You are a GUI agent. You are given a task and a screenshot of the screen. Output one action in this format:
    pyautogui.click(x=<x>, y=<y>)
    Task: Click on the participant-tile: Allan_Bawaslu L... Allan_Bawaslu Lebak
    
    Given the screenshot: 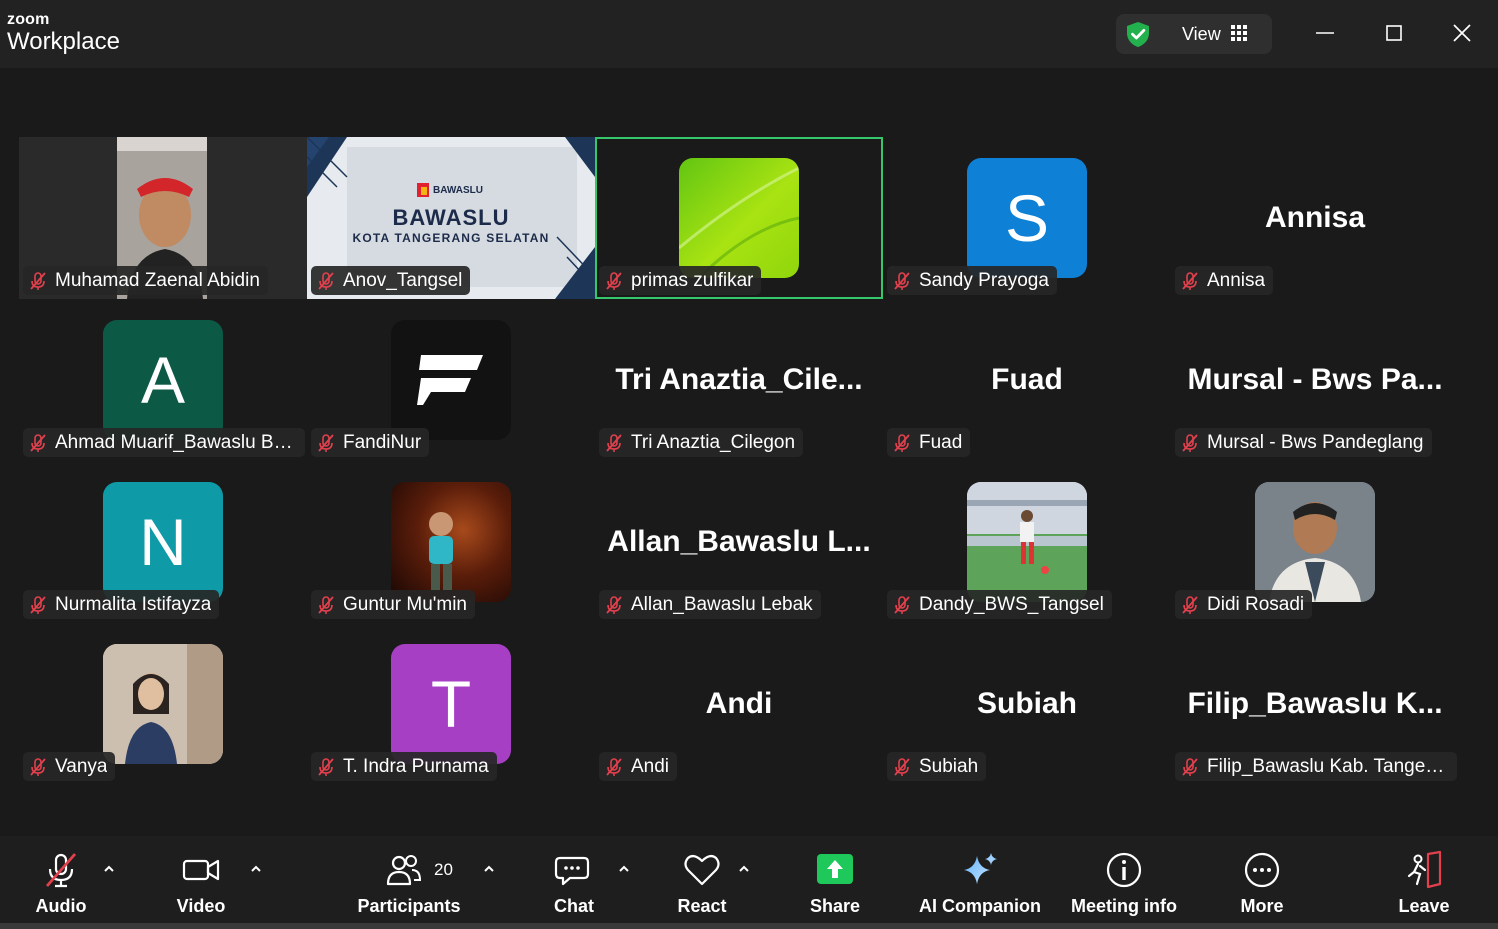 What is the action you would take?
    pyautogui.click(x=739, y=542)
    